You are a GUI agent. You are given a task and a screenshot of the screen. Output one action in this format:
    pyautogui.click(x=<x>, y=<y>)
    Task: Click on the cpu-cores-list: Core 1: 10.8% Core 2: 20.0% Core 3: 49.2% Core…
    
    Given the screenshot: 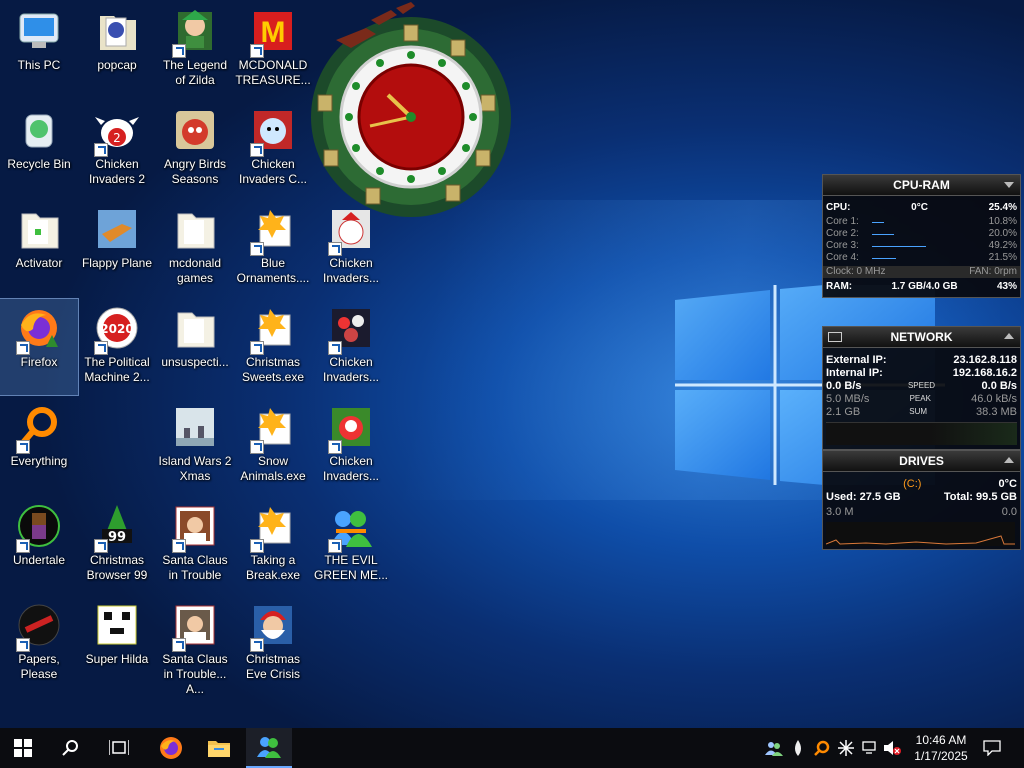 What is the action you would take?
    pyautogui.click(x=921, y=240)
    